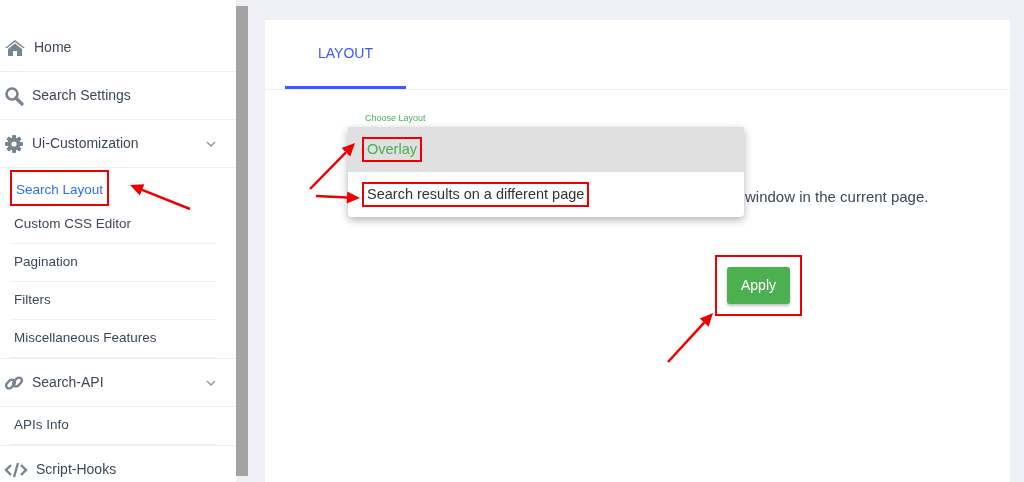 The height and width of the screenshot is (482, 1024). Describe the element at coordinates (242, 241) in the screenshot. I see `scrollbar` at that location.